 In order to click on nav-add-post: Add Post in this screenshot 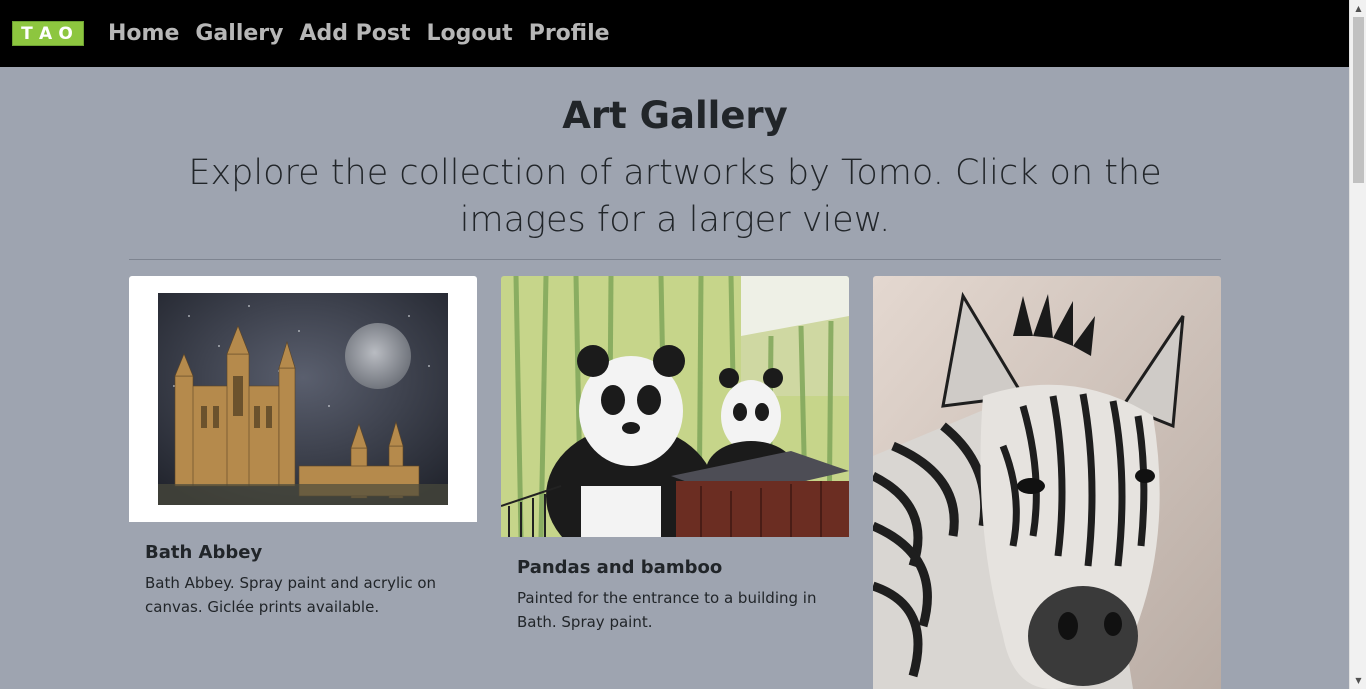, I will do `click(354, 33)`.